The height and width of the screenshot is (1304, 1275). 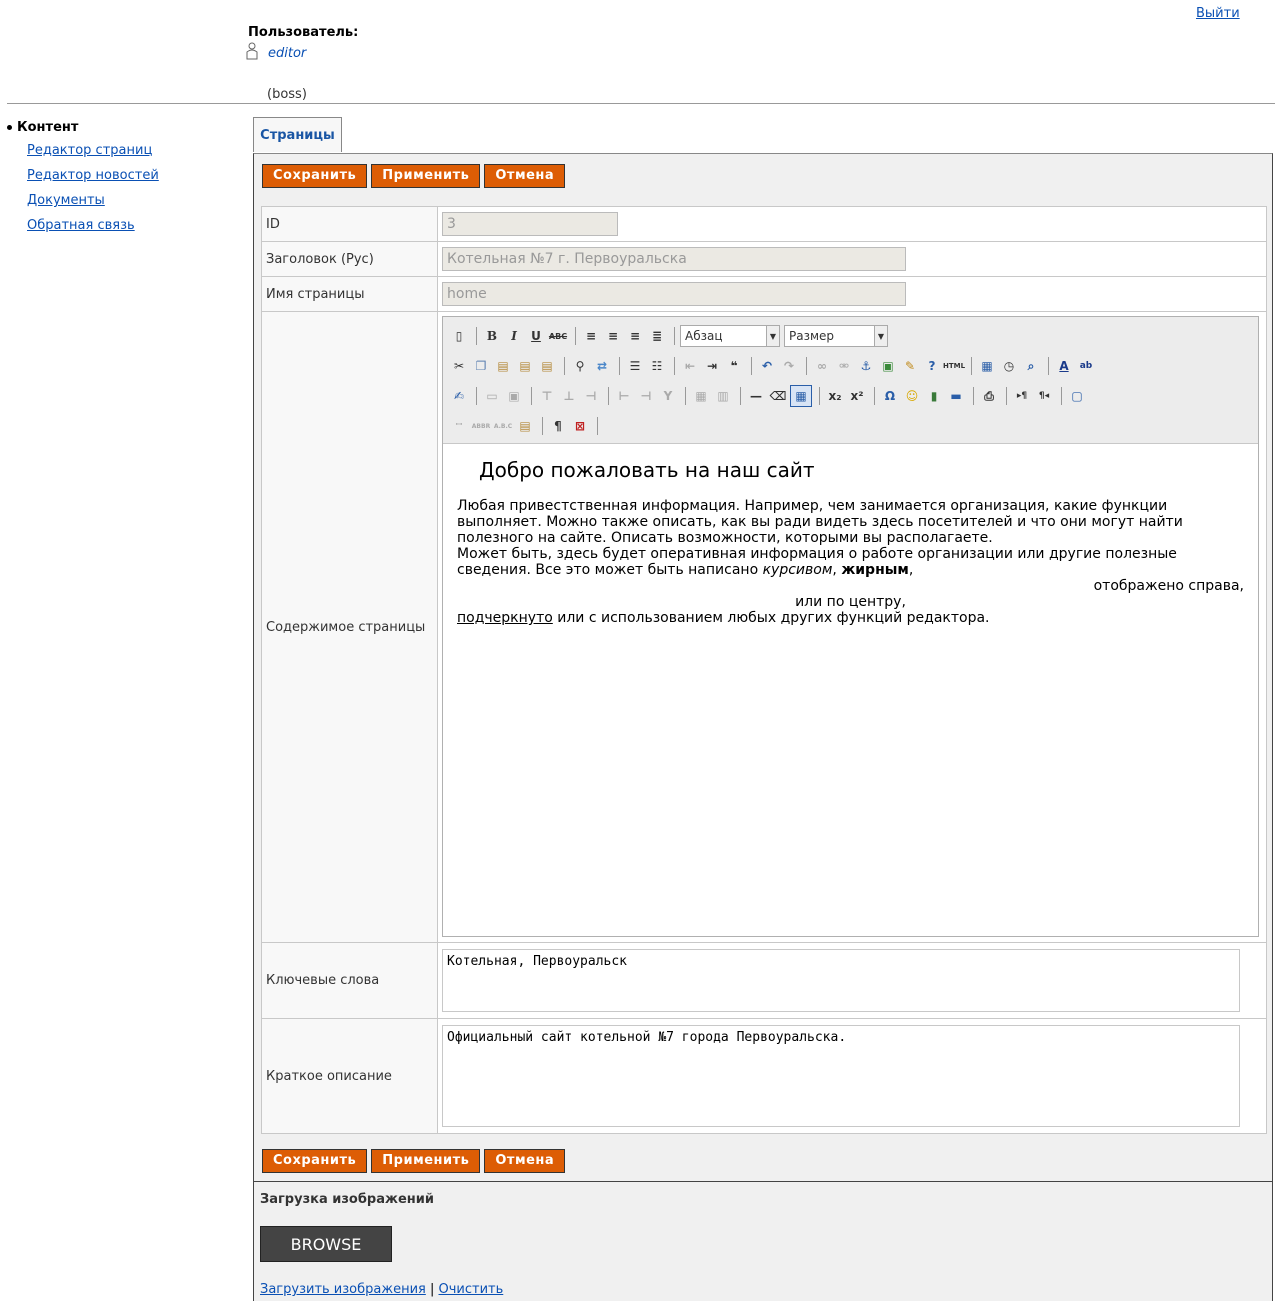 What do you see at coordinates (822, 366) in the screenshot?
I see `link-icon: ∞` at bounding box center [822, 366].